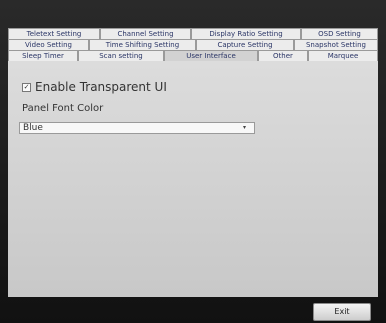 This screenshot has height=323, width=386. What do you see at coordinates (48, 44) in the screenshot?
I see `tab-video-setting: Video Setting` at bounding box center [48, 44].